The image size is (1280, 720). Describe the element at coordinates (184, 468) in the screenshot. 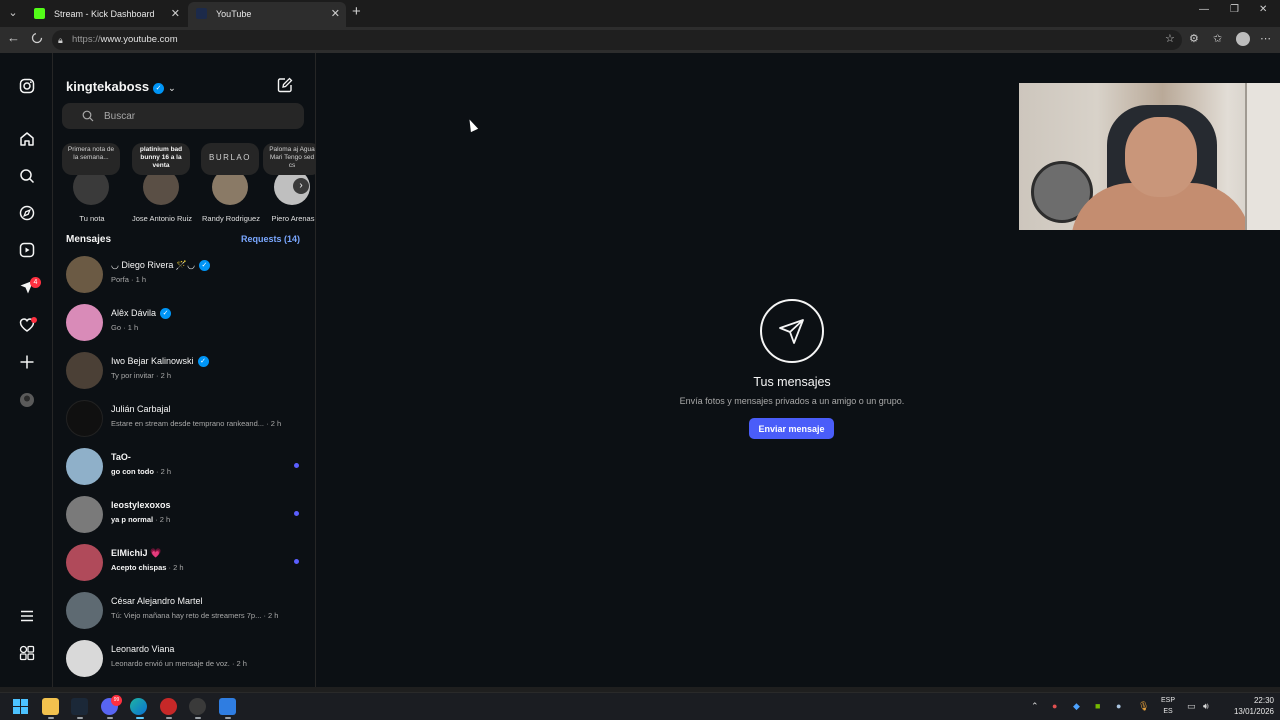

I see `thread-item: TaO- go con todo · 2 h` at that location.